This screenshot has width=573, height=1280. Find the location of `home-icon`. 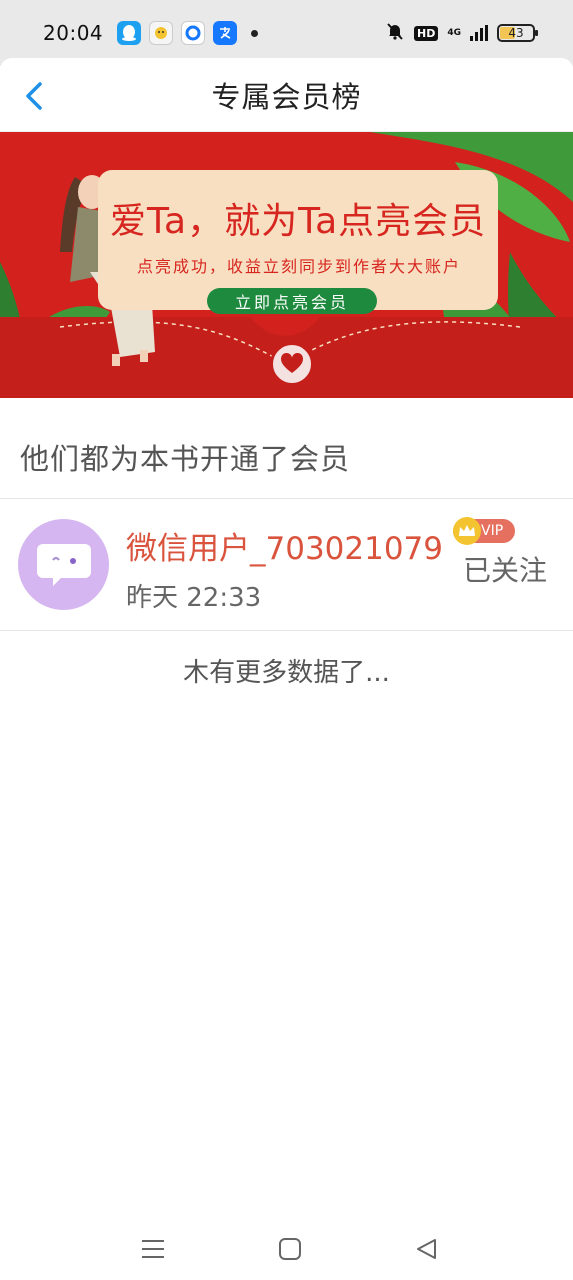

home-icon is located at coordinates (290, 1249).